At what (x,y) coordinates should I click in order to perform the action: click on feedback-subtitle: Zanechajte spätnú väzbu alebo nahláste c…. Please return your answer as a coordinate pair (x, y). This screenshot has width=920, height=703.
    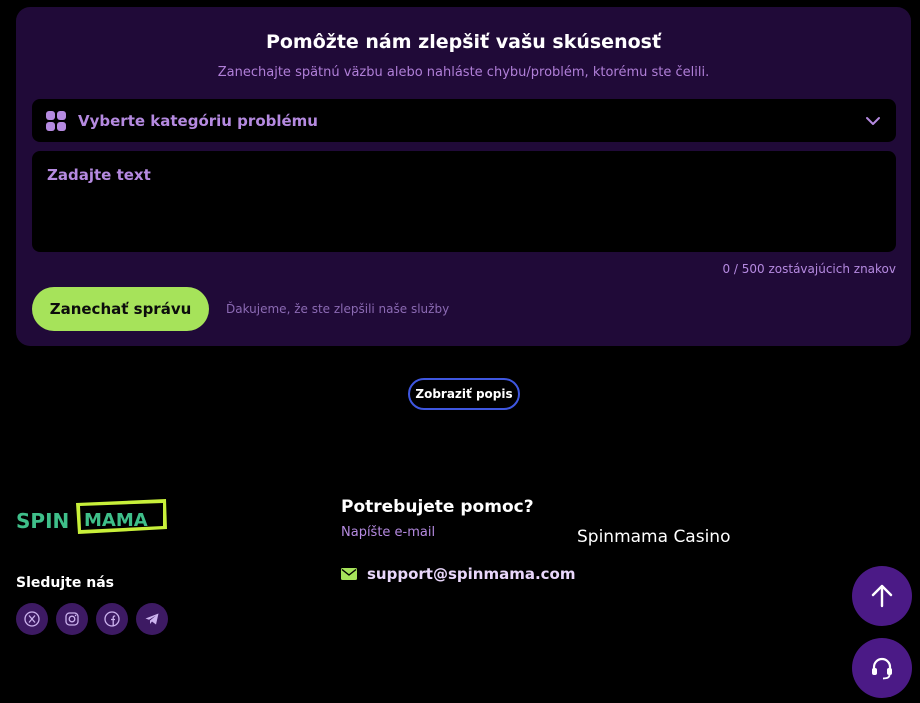
    Looking at the image, I should click on (463, 72).